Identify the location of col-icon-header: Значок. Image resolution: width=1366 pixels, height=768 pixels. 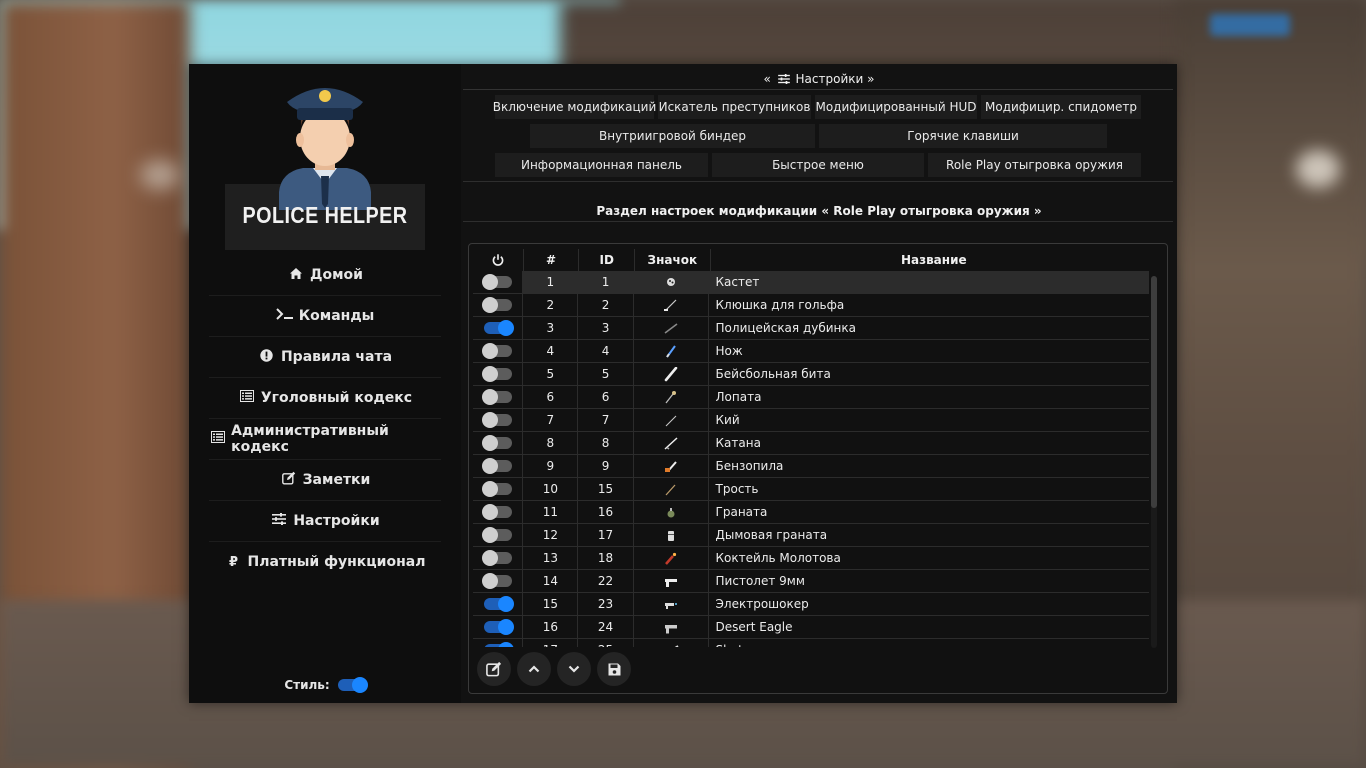
(673, 260).